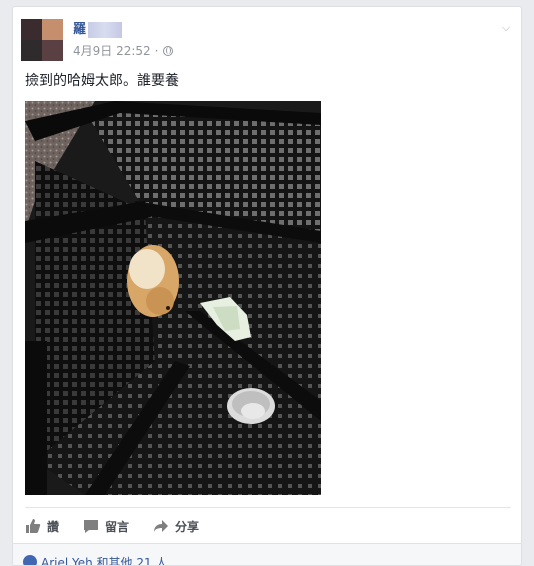 The width and height of the screenshot is (534, 566). Describe the element at coordinates (187, 526) in the screenshot. I see `share-label: 分享` at that location.